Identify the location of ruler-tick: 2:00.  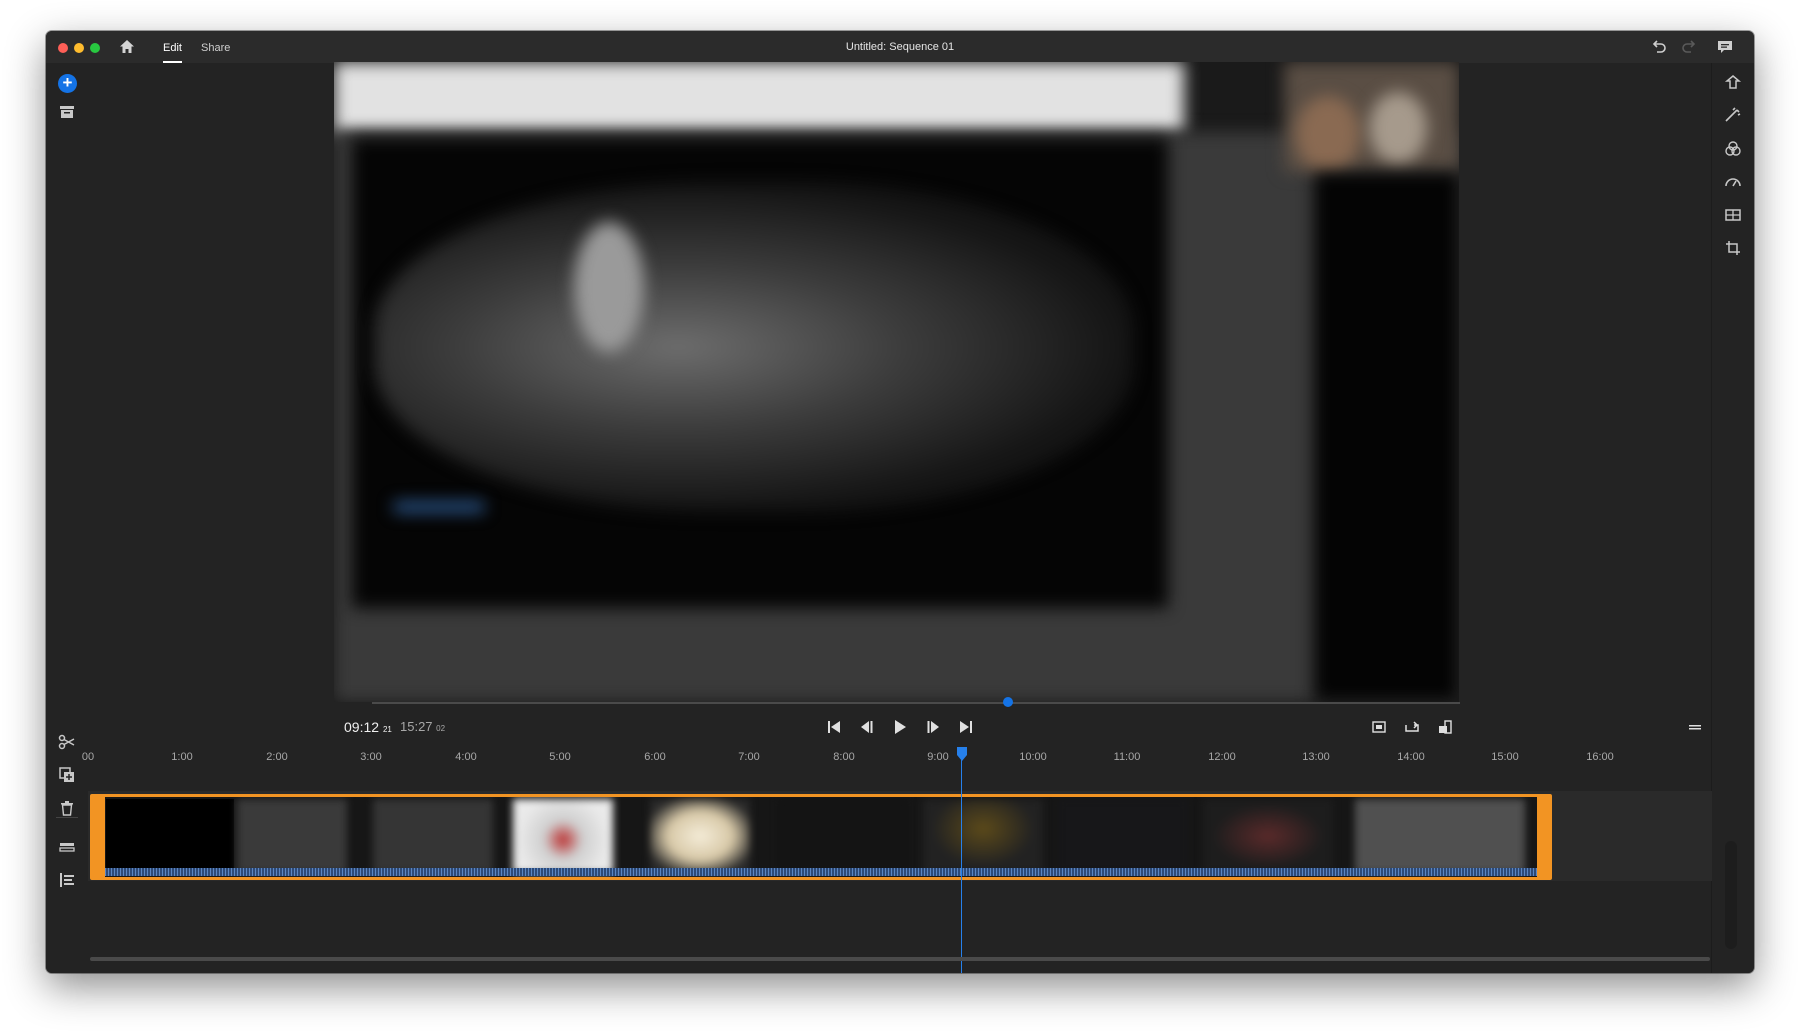
(277, 757).